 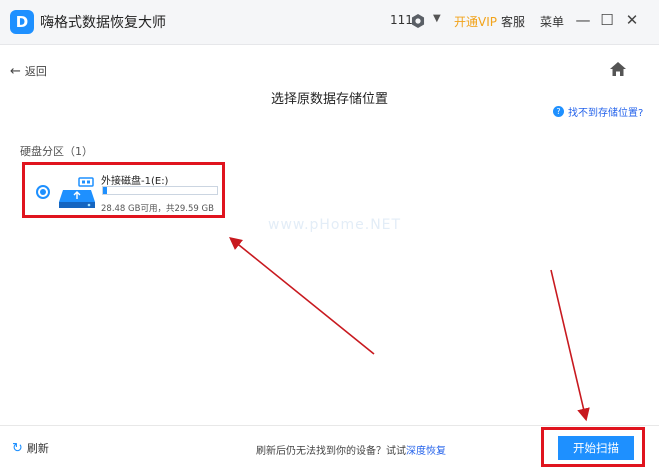 I want to click on usb-drive-icon, so click(x=77, y=192).